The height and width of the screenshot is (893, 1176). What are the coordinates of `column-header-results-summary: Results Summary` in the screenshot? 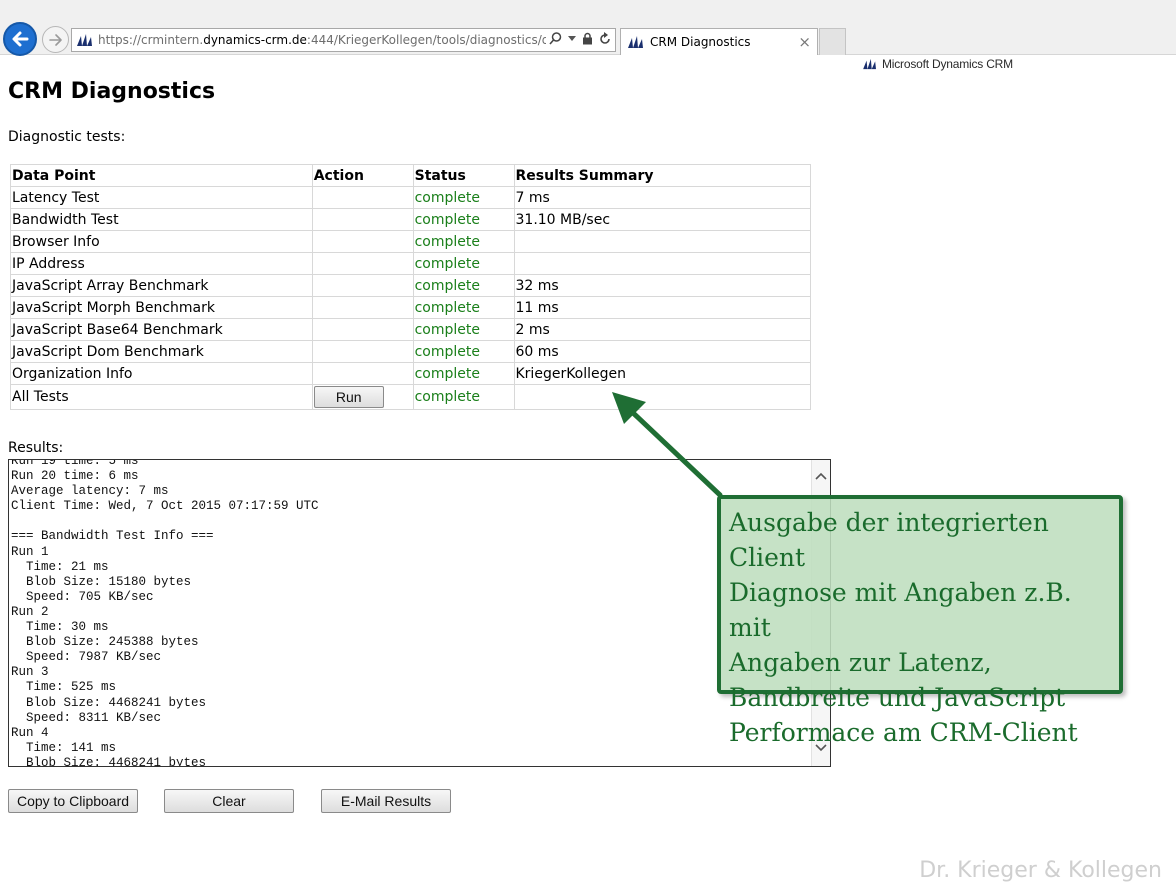 It's located at (662, 175).